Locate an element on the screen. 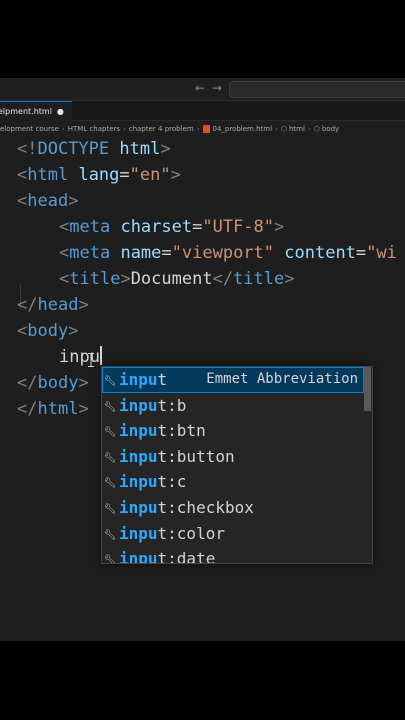 Image resolution: width=405 pixels, height=720 pixels. code-line-body-open: <body> is located at coordinates (48, 331).